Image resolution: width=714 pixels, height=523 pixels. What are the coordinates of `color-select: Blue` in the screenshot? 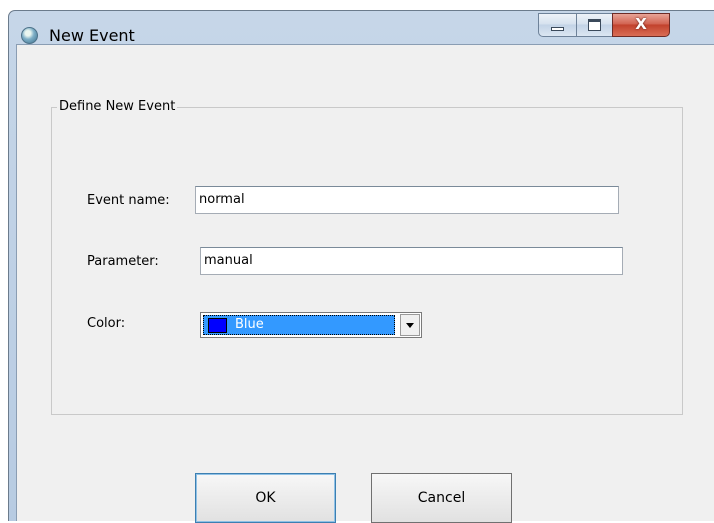 It's located at (311, 325).